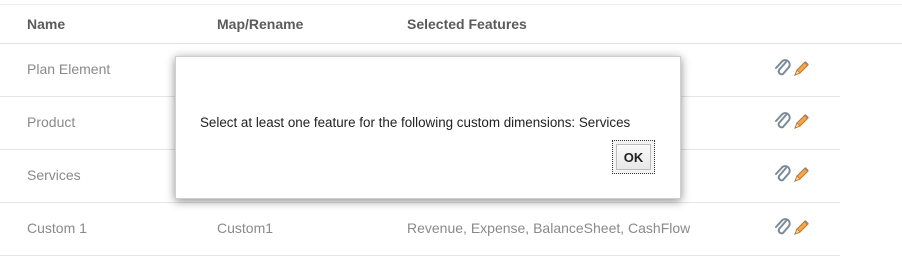 The image size is (902, 260). I want to click on row-features: Revenue, Expense, BalanceSheet, CashFlow, so click(549, 228).